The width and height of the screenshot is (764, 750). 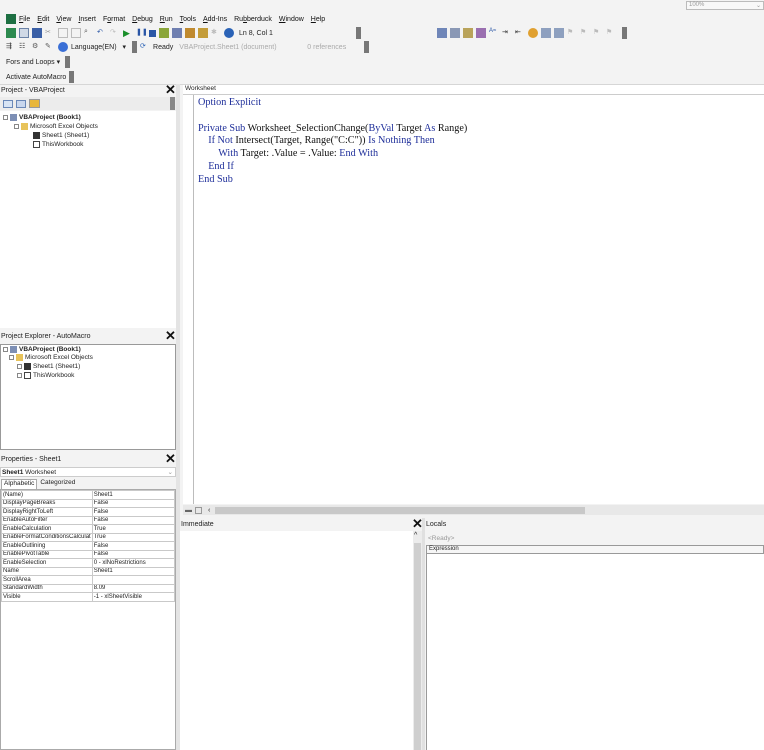 What do you see at coordinates (216, 33) in the screenshot?
I see `toolbox-icon: ✱` at bounding box center [216, 33].